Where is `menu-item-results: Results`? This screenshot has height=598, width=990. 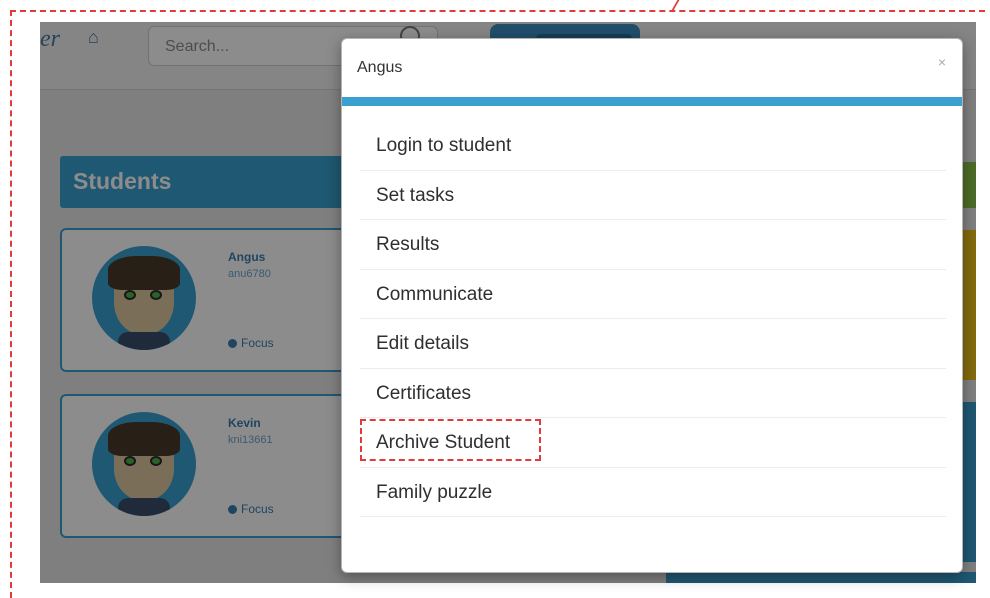
menu-item-results: Results is located at coordinates (653, 245).